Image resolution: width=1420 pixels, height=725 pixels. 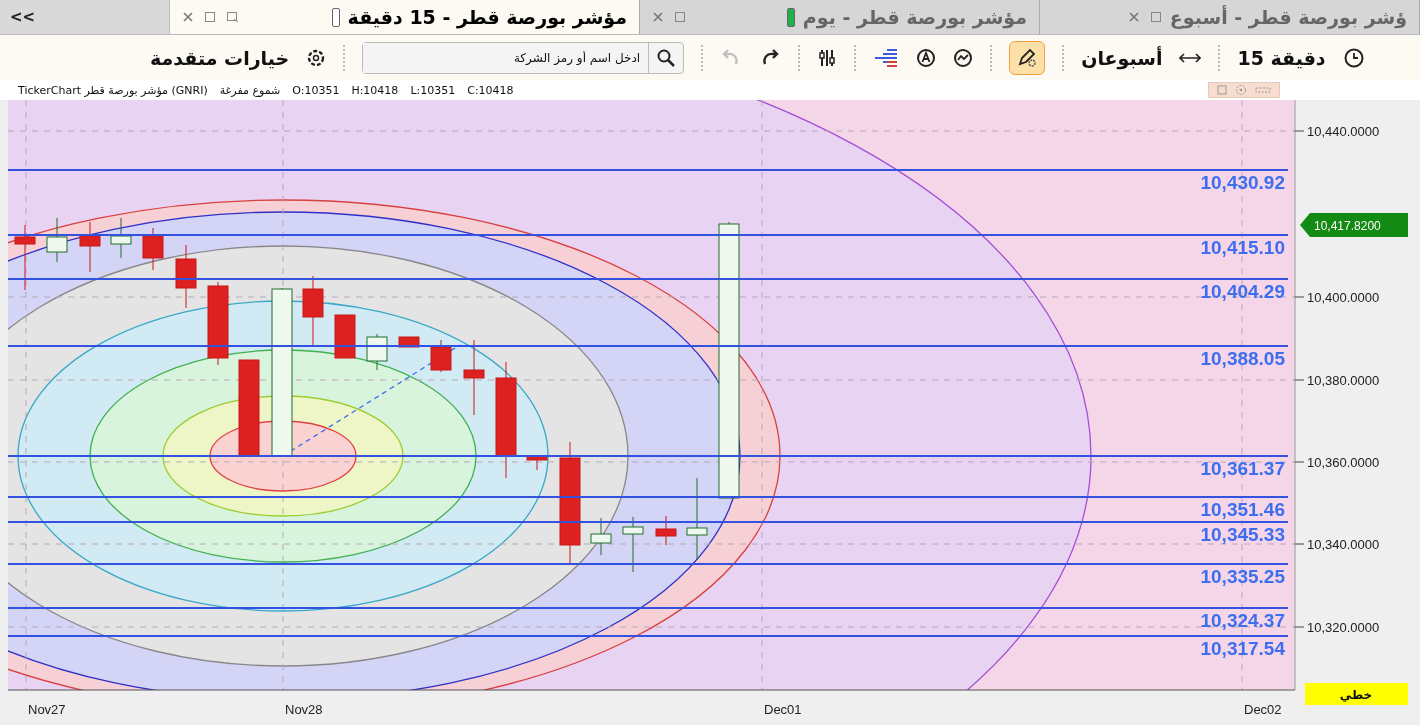 I want to click on level-label: 10,324.37, so click(x=1242, y=620).